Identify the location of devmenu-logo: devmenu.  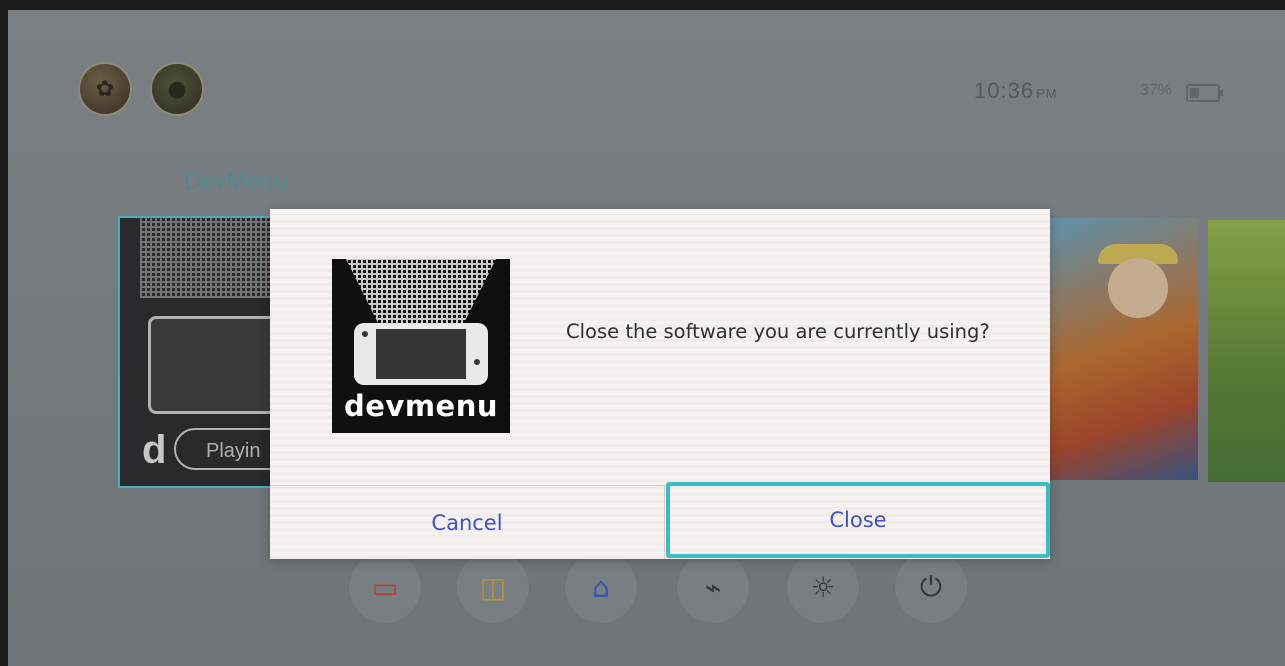
(421, 346).